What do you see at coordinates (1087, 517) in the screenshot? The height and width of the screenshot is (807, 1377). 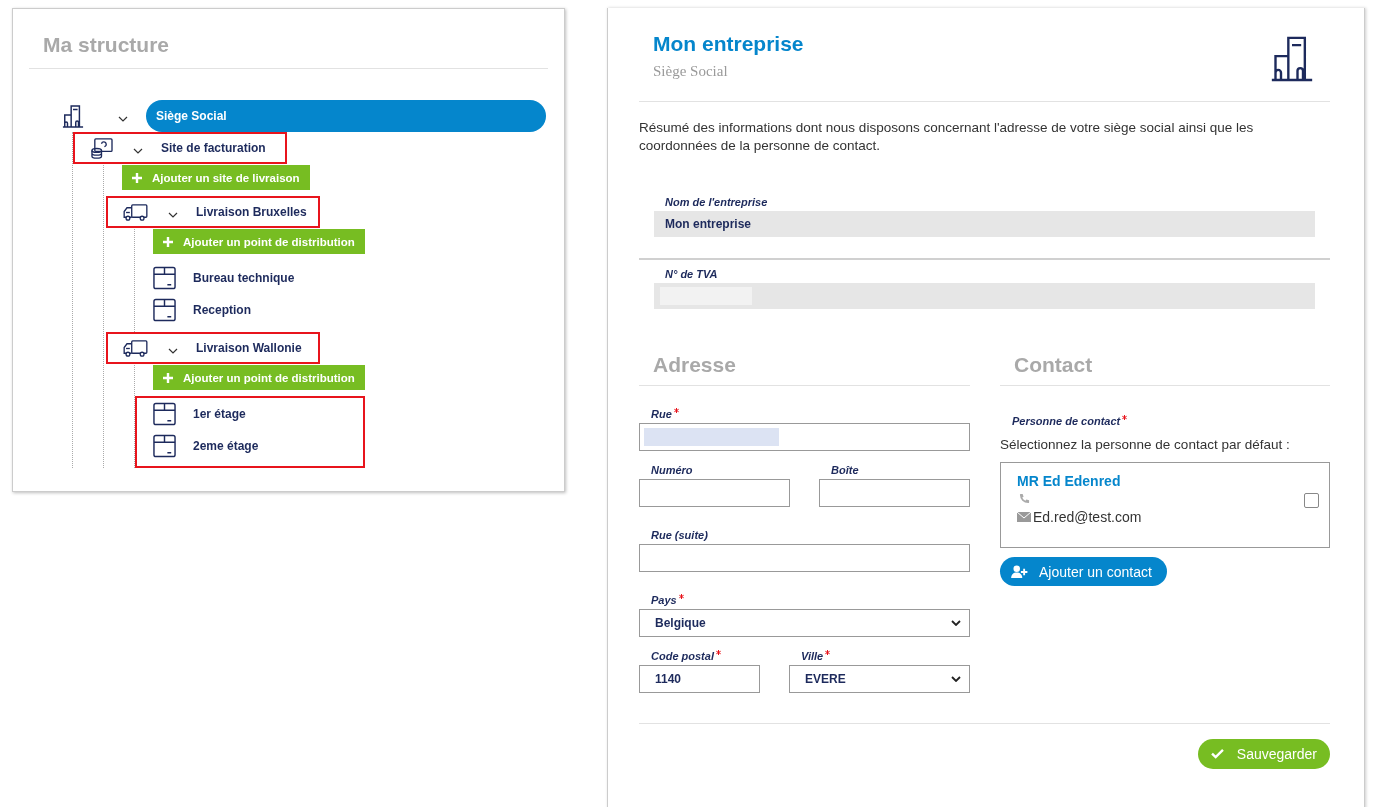 I see `contact-email: Ed.red@test.com` at bounding box center [1087, 517].